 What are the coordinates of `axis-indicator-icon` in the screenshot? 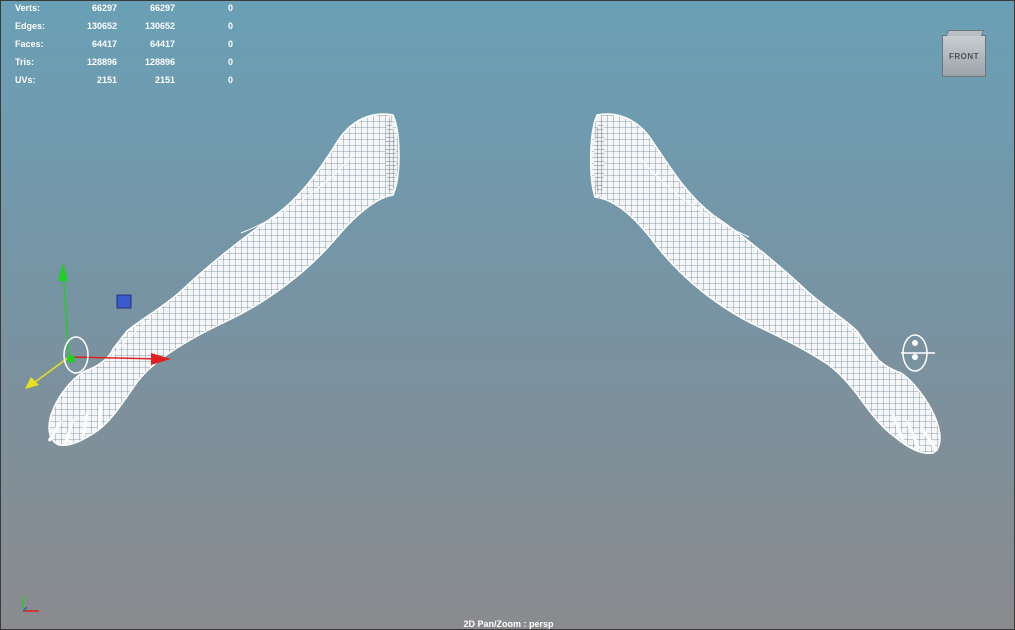 It's located at (30, 604).